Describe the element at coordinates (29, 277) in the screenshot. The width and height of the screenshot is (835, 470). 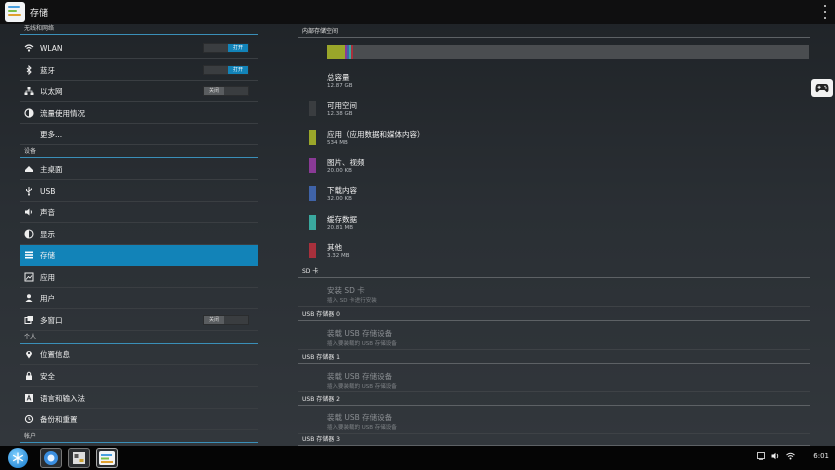
I see `apps-icon` at that location.